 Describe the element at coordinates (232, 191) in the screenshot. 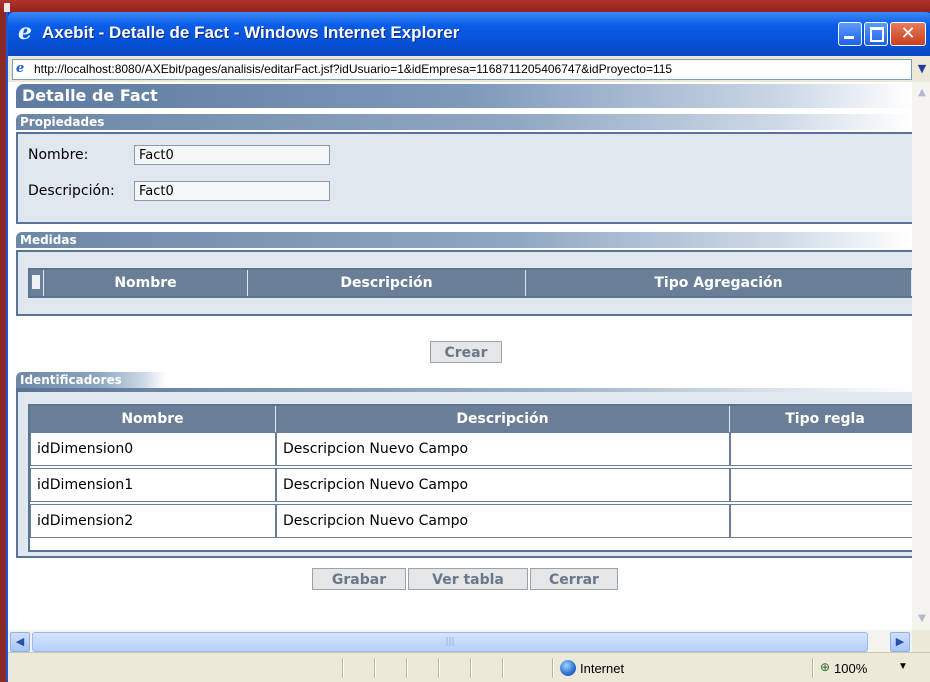

I see `descripcion-input: Fact0` at that location.